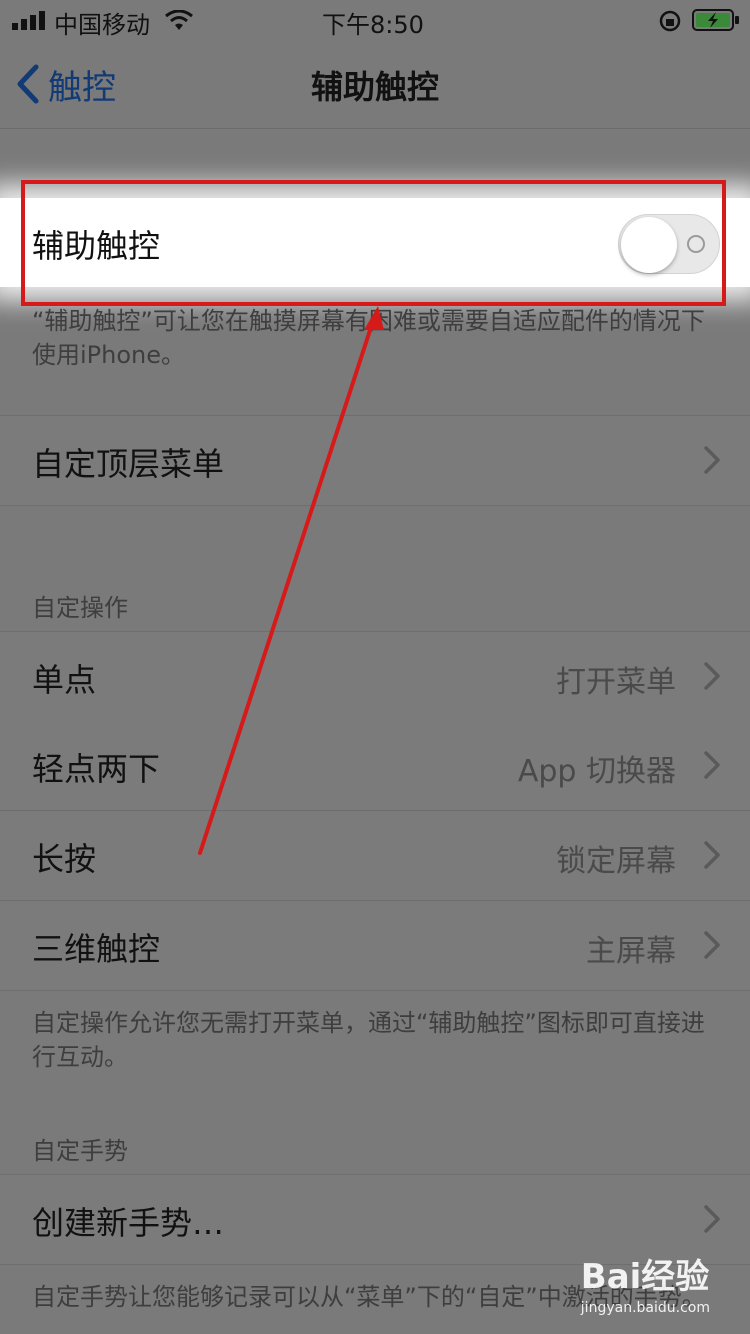  What do you see at coordinates (291, 580) in the screenshot?
I see `annotation-arrow` at bounding box center [291, 580].